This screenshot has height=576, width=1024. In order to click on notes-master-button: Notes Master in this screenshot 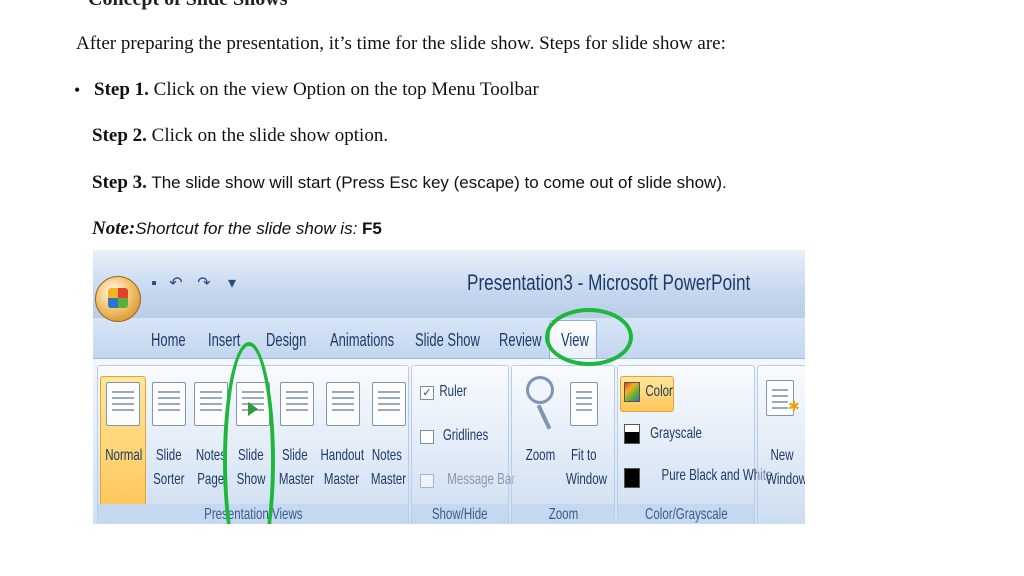, I will do `click(387, 468)`.